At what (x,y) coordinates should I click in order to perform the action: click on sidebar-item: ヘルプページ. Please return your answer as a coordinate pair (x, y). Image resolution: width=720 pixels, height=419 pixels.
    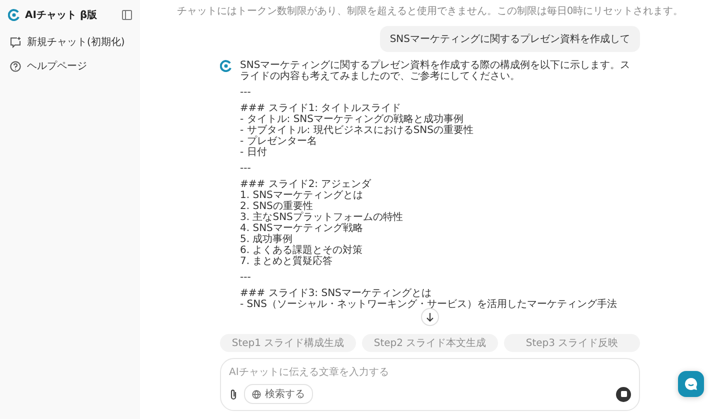
    Looking at the image, I should click on (70, 66).